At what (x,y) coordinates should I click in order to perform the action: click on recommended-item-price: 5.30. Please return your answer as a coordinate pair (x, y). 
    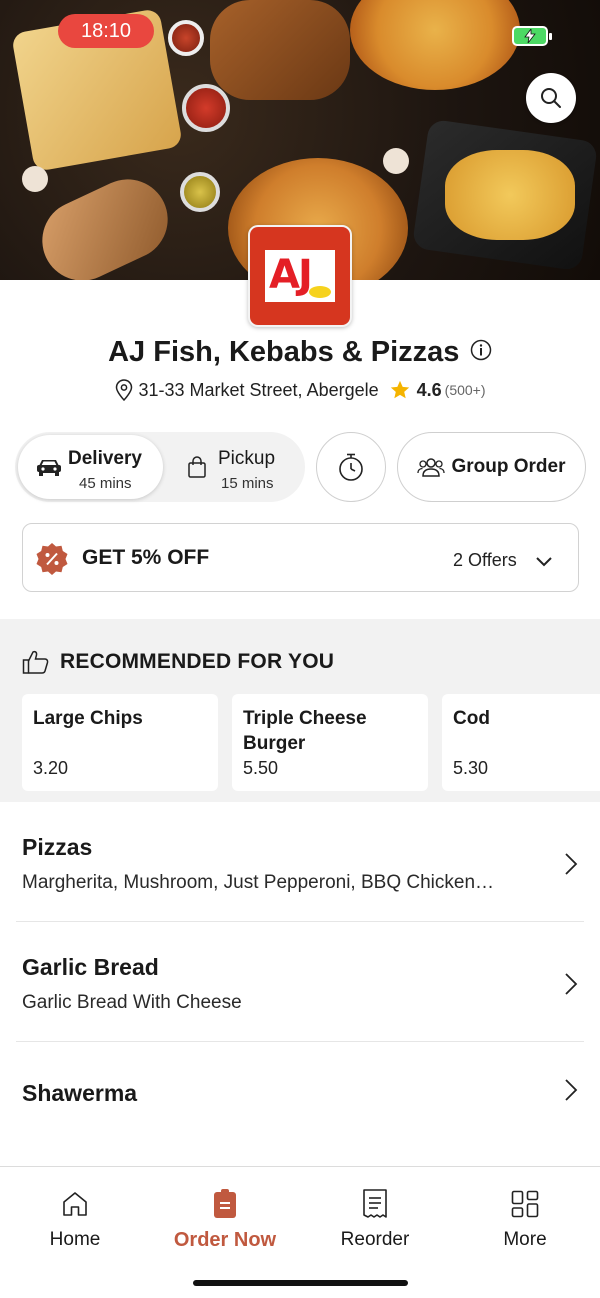
    Looking at the image, I should click on (471, 768).